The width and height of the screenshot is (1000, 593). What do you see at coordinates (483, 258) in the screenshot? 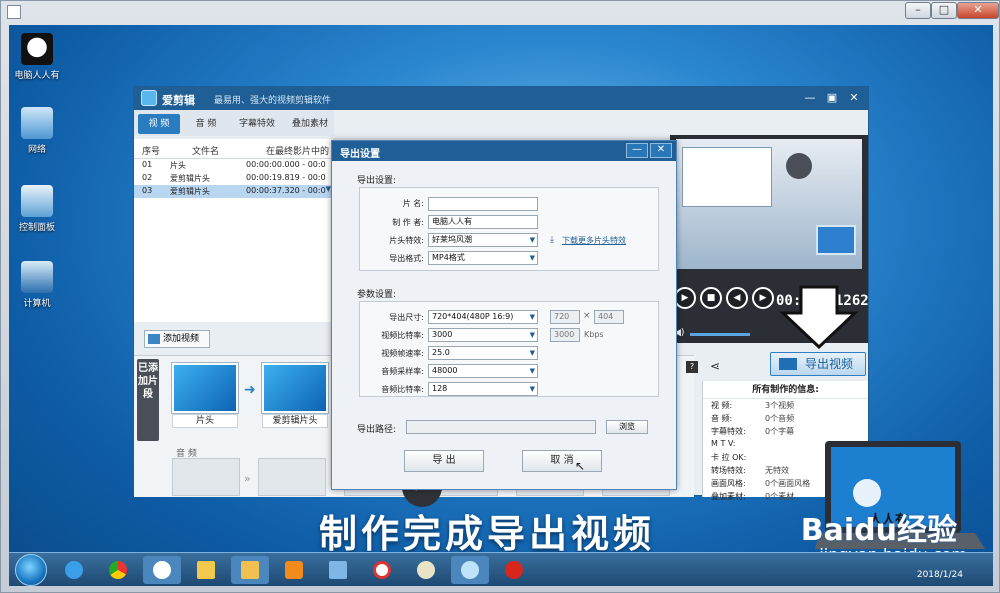
I see `format-select: MP4格式` at bounding box center [483, 258].